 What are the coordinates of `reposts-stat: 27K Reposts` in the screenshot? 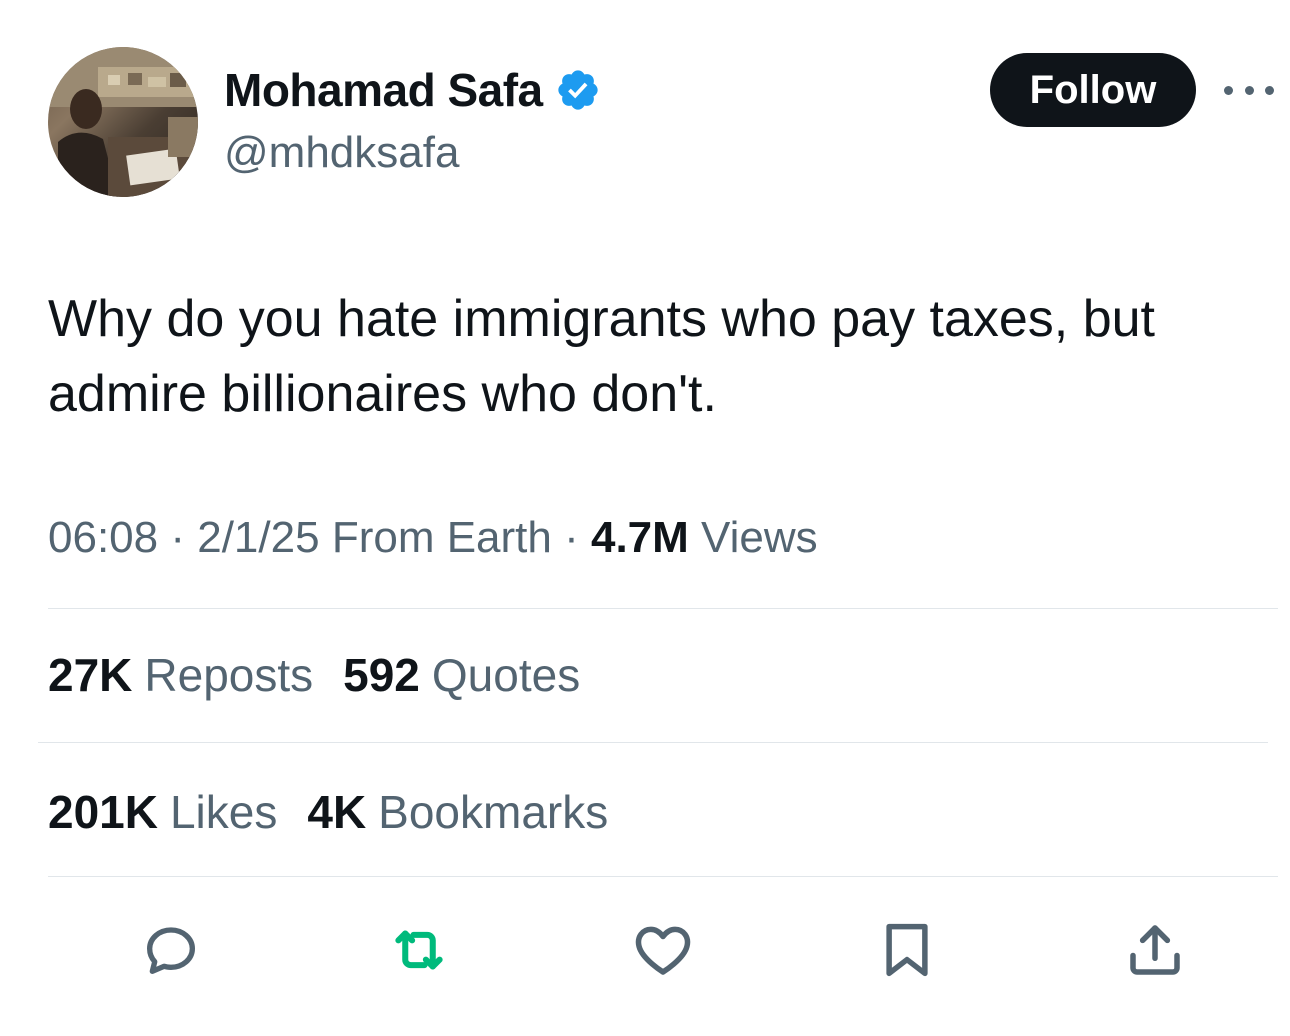 It's located at (180, 675).